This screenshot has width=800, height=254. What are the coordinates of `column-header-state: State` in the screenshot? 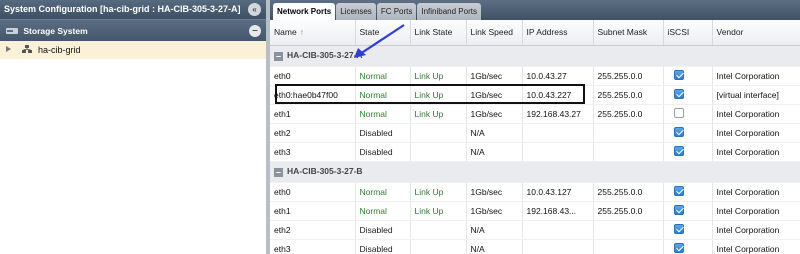 It's located at (383, 33).